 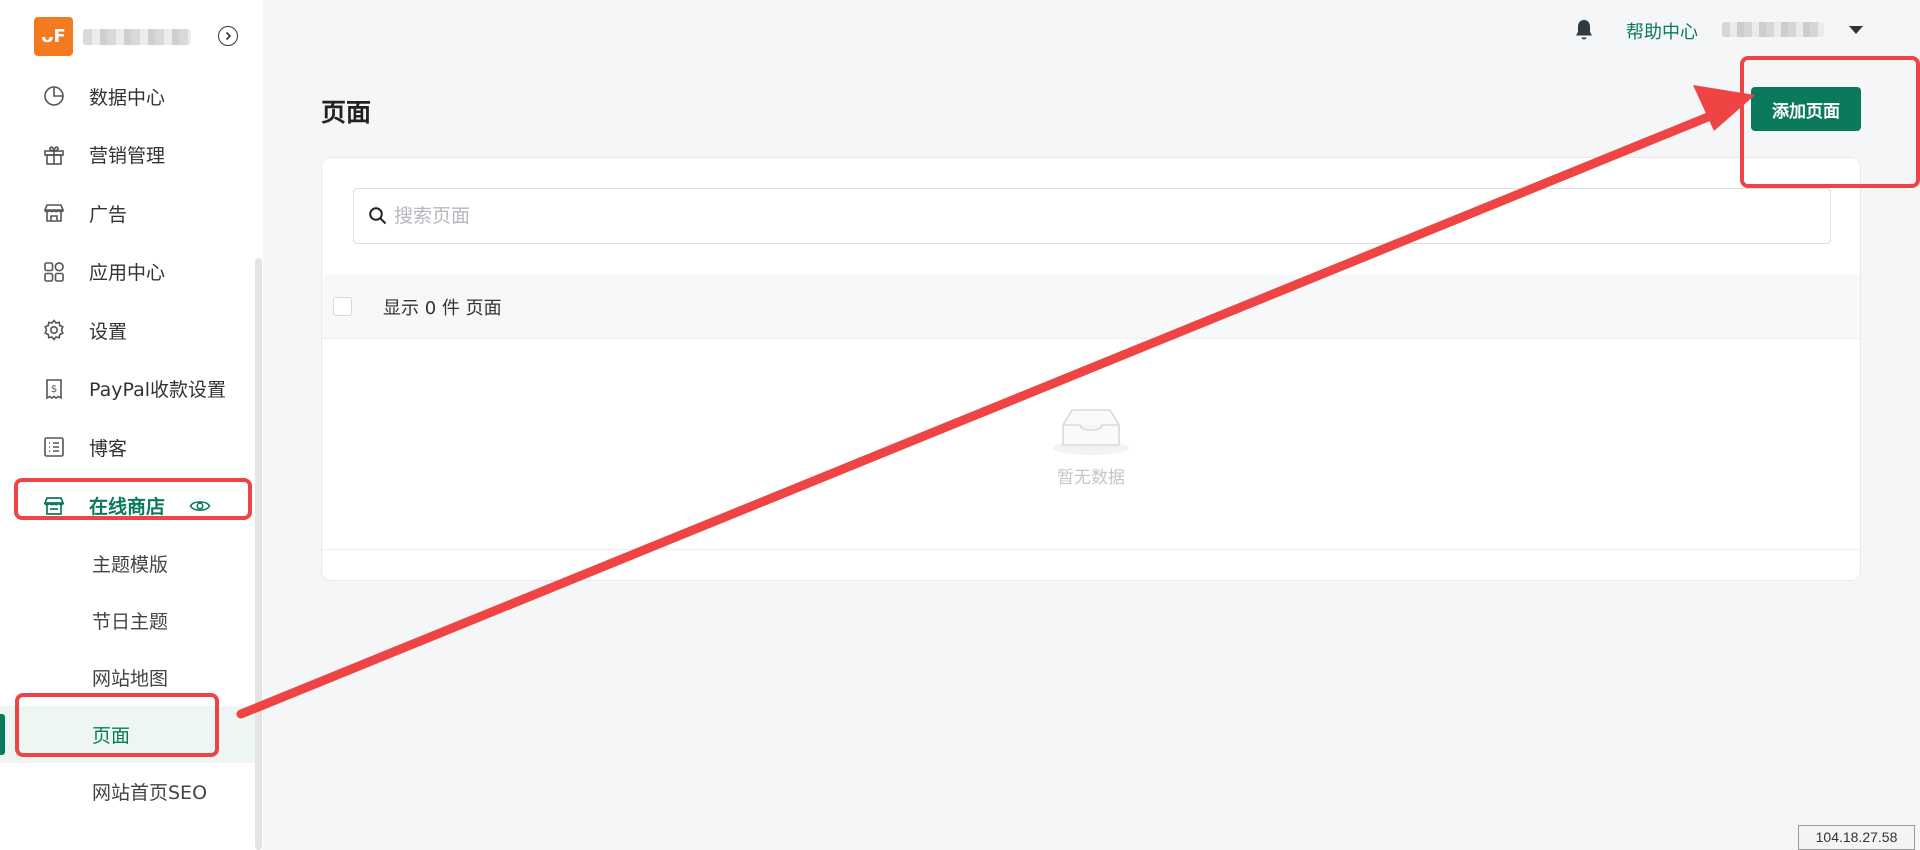 I want to click on sub-item-sitemap: 网站地图, so click(x=128, y=677).